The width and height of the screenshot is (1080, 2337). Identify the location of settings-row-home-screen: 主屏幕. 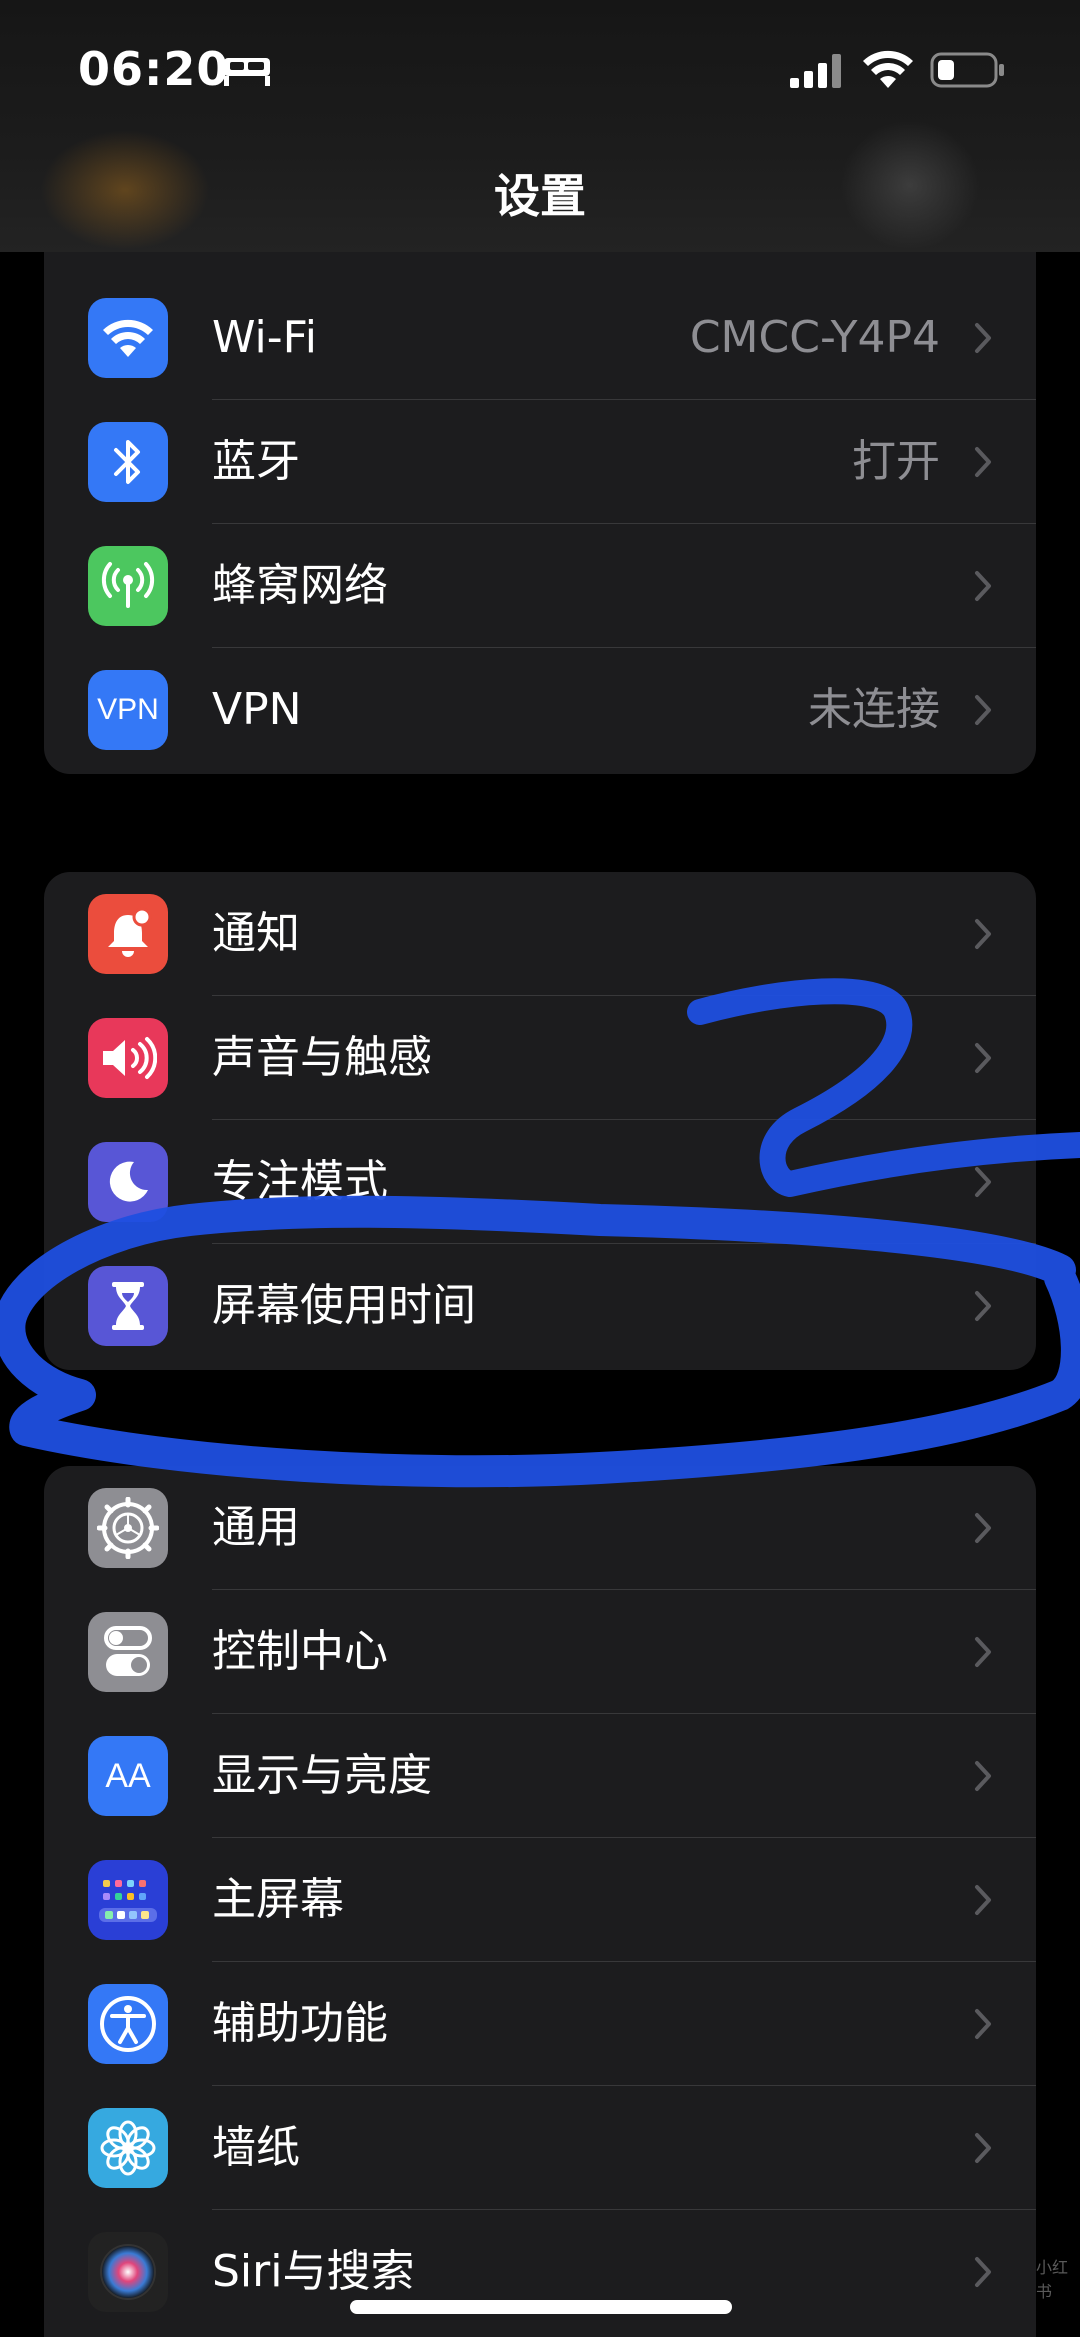
(540, 1900).